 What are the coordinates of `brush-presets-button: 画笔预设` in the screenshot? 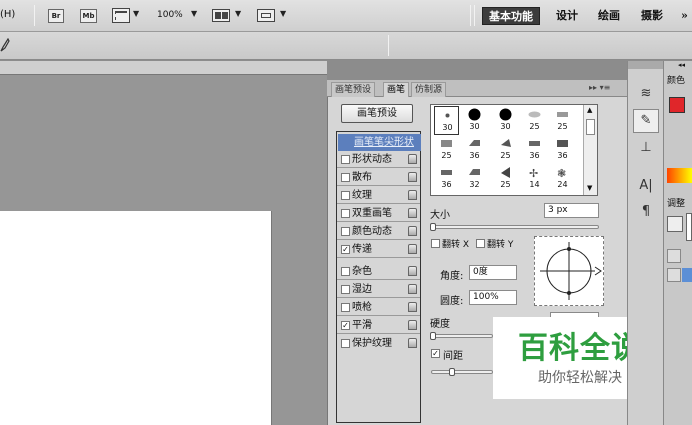 It's located at (377, 113).